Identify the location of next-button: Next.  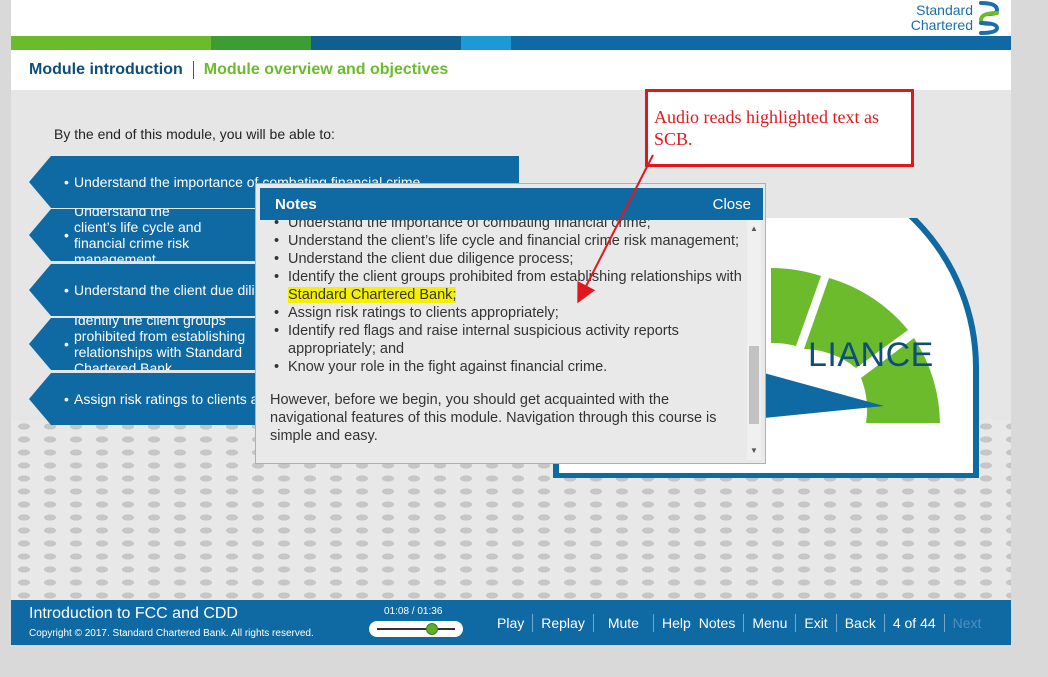
(966, 622).